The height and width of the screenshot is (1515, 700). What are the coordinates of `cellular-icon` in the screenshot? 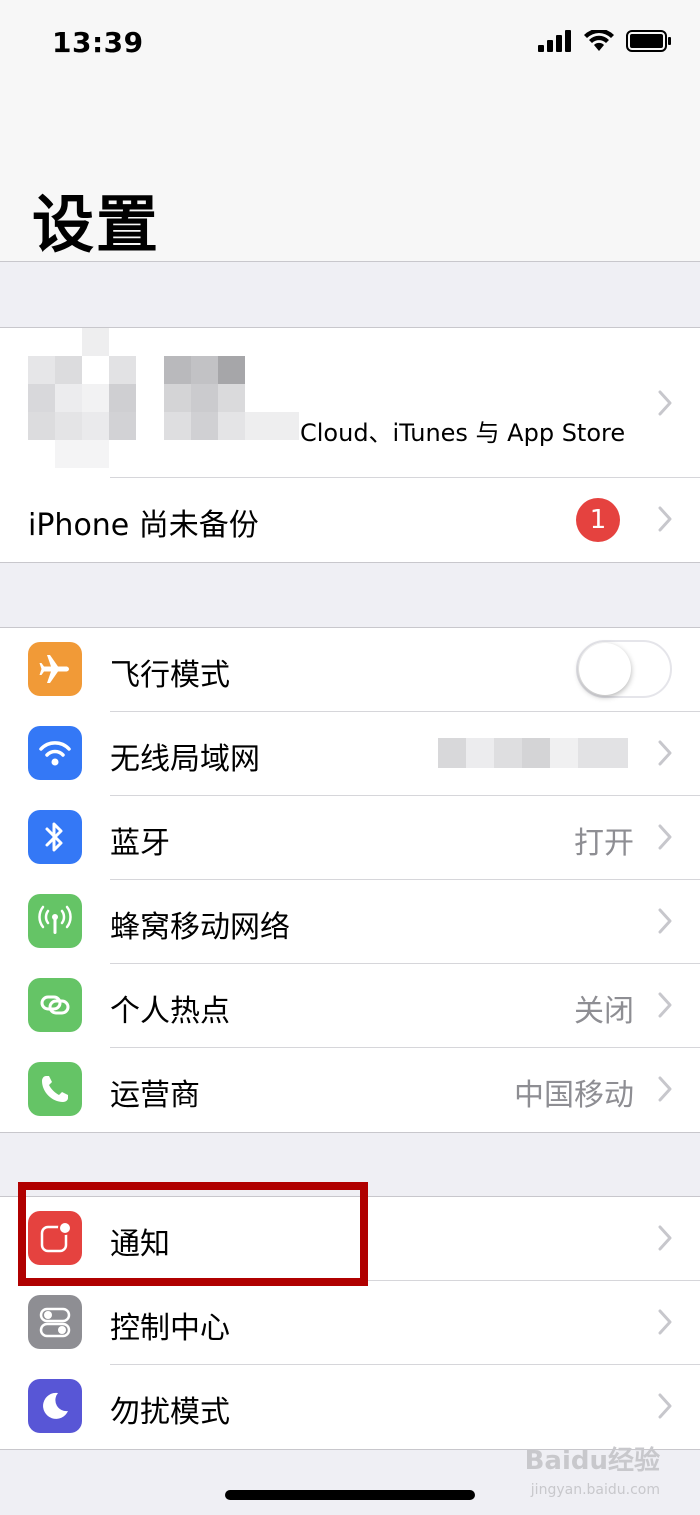 It's located at (55, 921).